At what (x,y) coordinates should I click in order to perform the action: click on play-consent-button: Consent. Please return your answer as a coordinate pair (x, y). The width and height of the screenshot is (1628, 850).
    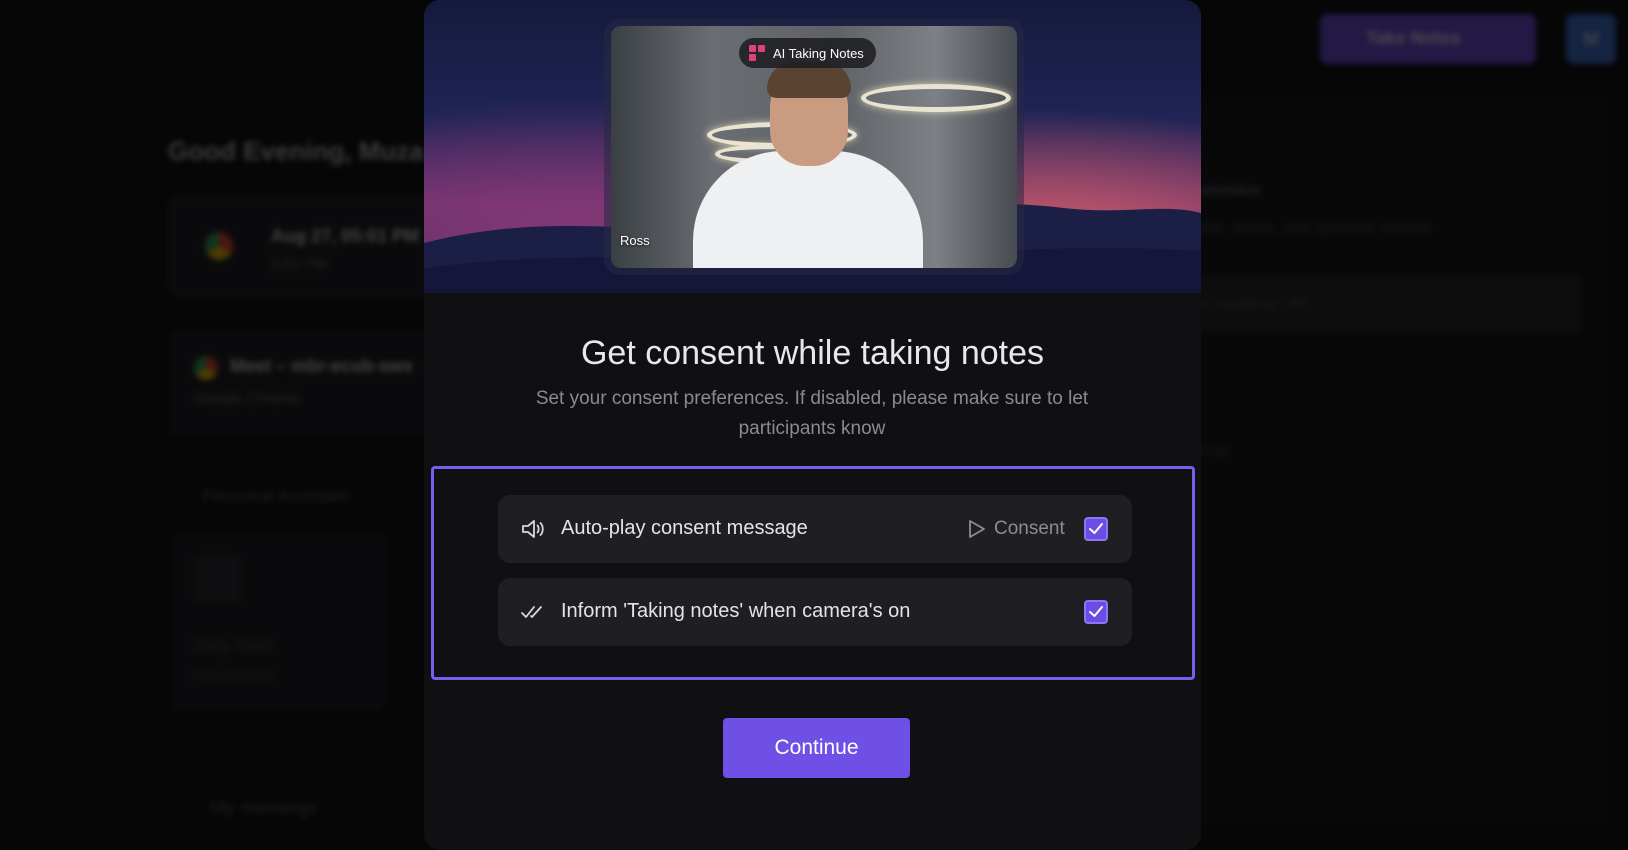
    Looking at the image, I should click on (1016, 529).